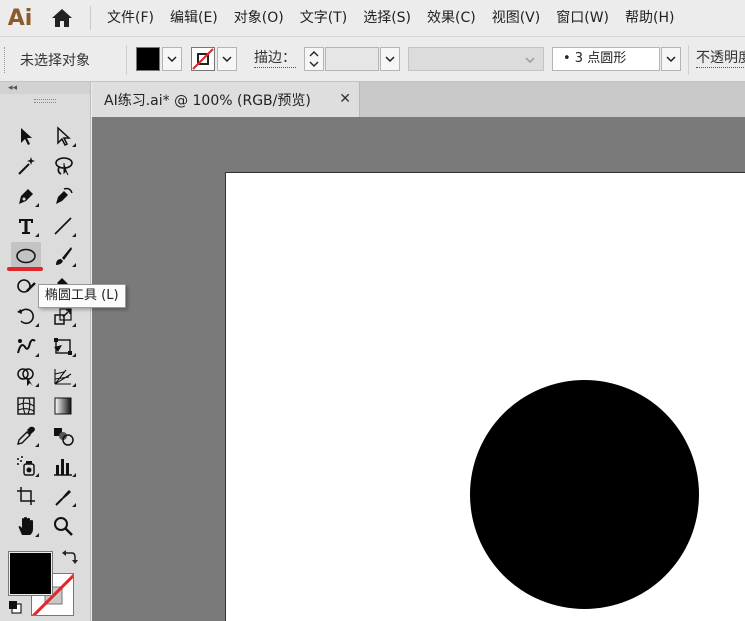 The height and width of the screenshot is (621, 745). I want to click on pen-icon, so click(26, 196).